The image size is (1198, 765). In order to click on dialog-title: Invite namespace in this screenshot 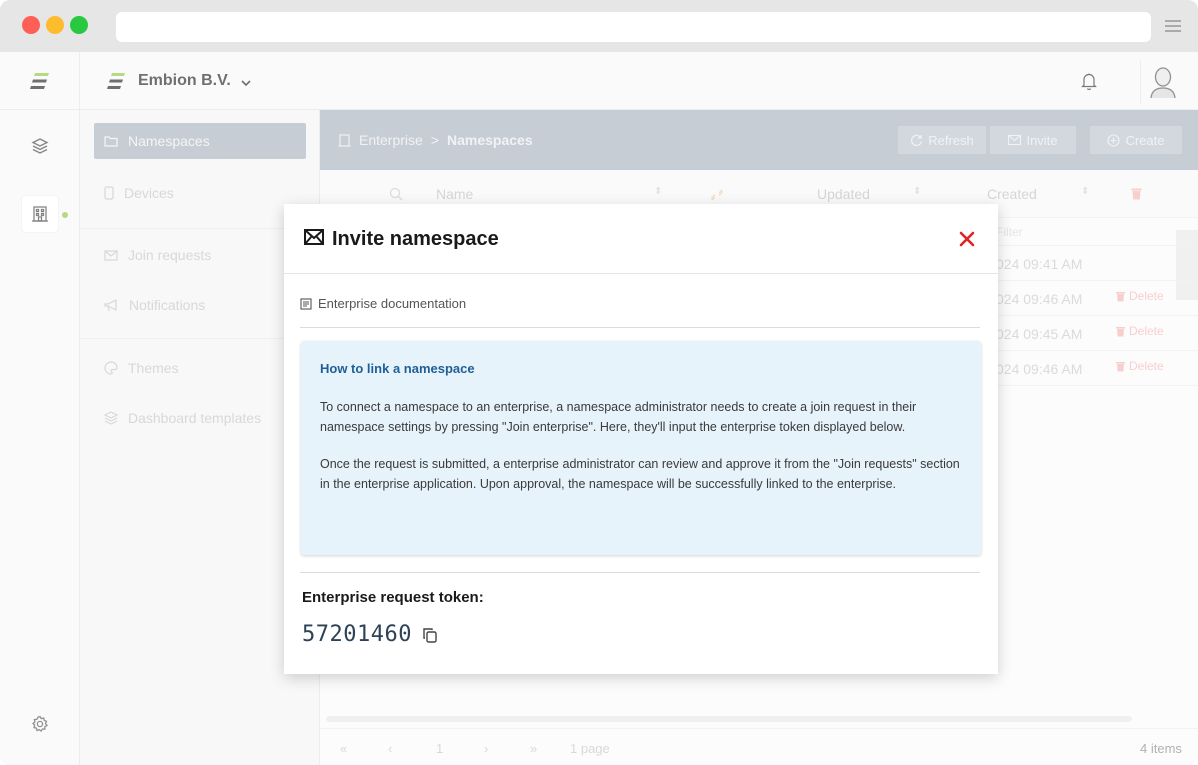, I will do `click(415, 239)`.